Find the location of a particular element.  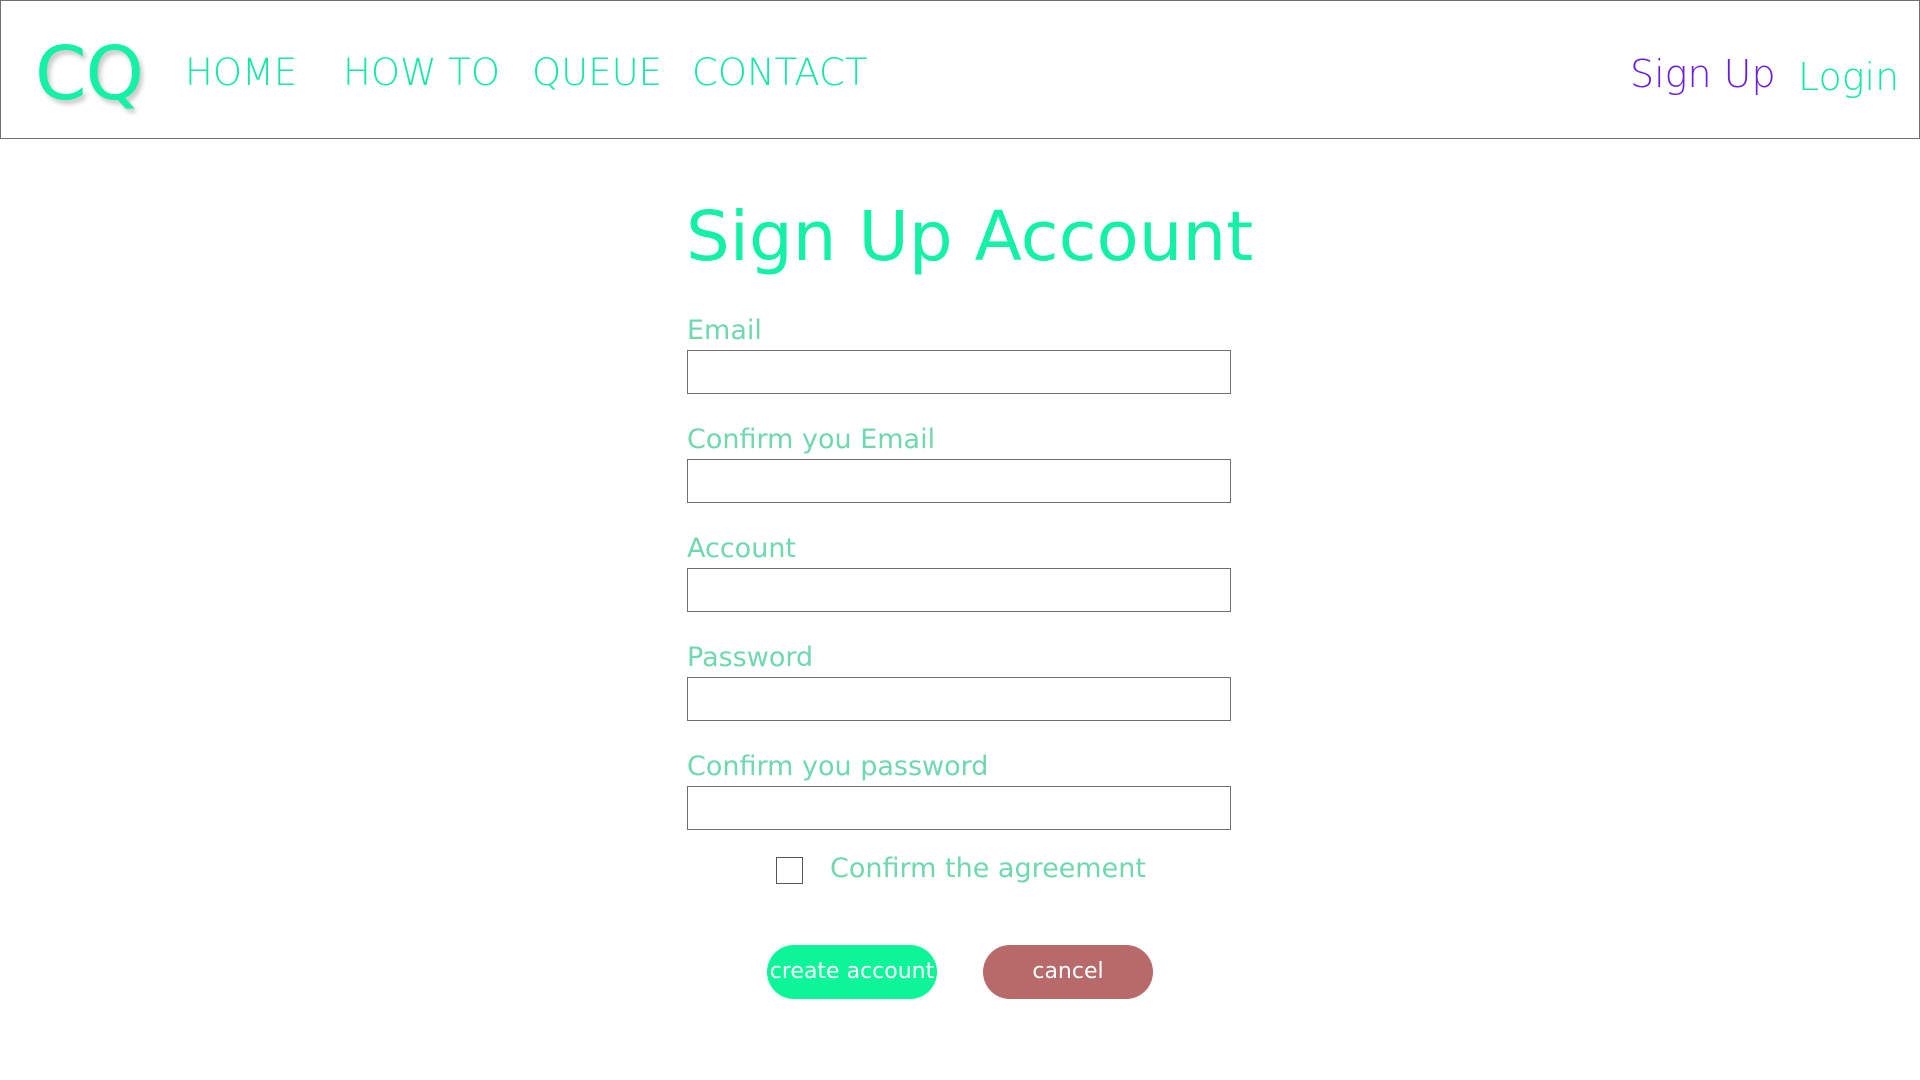

cancel-button: cancel is located at coordinates (1068, 972).